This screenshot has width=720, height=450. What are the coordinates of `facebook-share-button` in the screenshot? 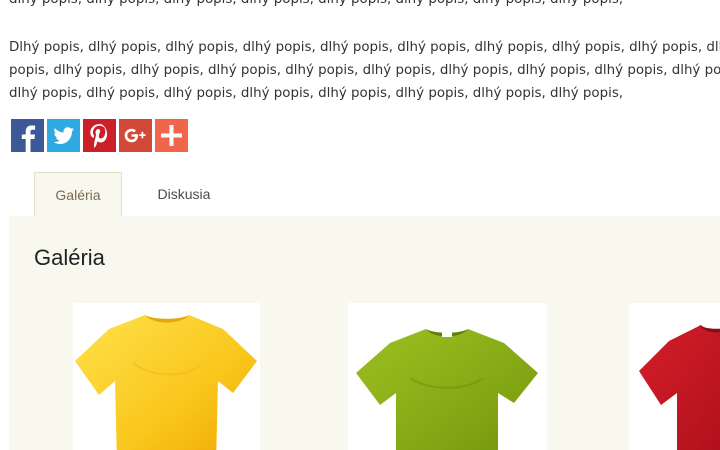 It's located at (27, 135).